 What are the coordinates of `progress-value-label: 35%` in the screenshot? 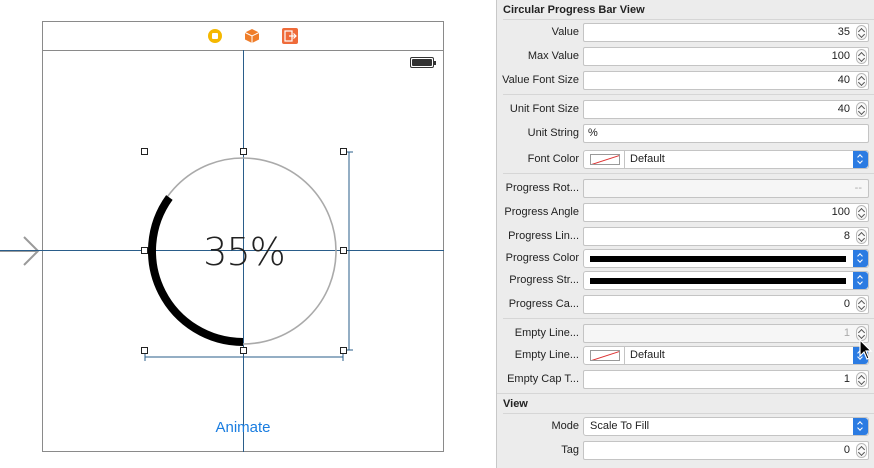 It's located at (244, 252).